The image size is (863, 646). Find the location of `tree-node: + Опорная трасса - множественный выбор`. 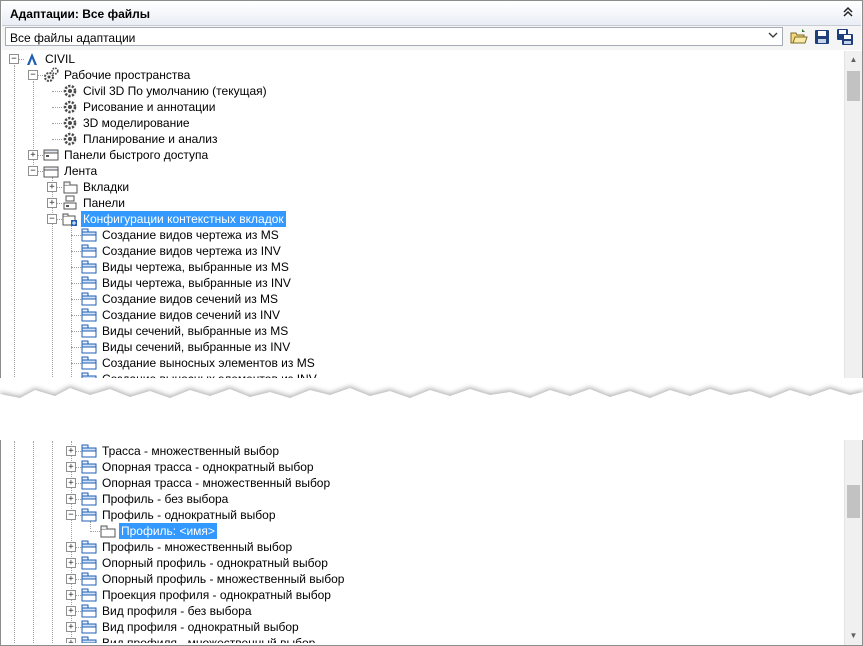

tree-node: + Опорная трасса - множественный выбор is located at coordinates (423, 483).